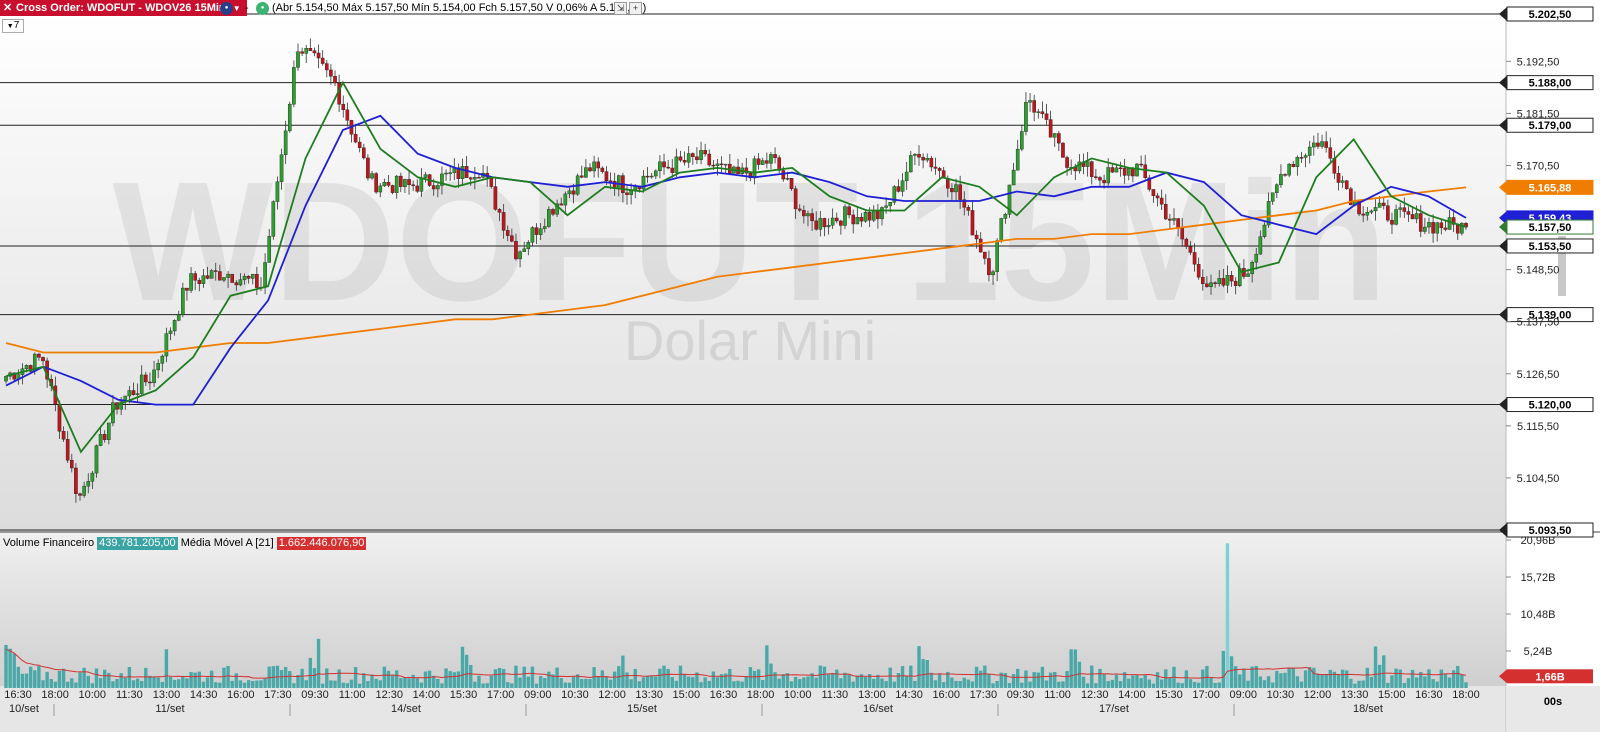  What do you see at coordinates (750, 340) in the screenshot?
I see `watermark-name: Dolar Mini` at bounding box center [750, 340].